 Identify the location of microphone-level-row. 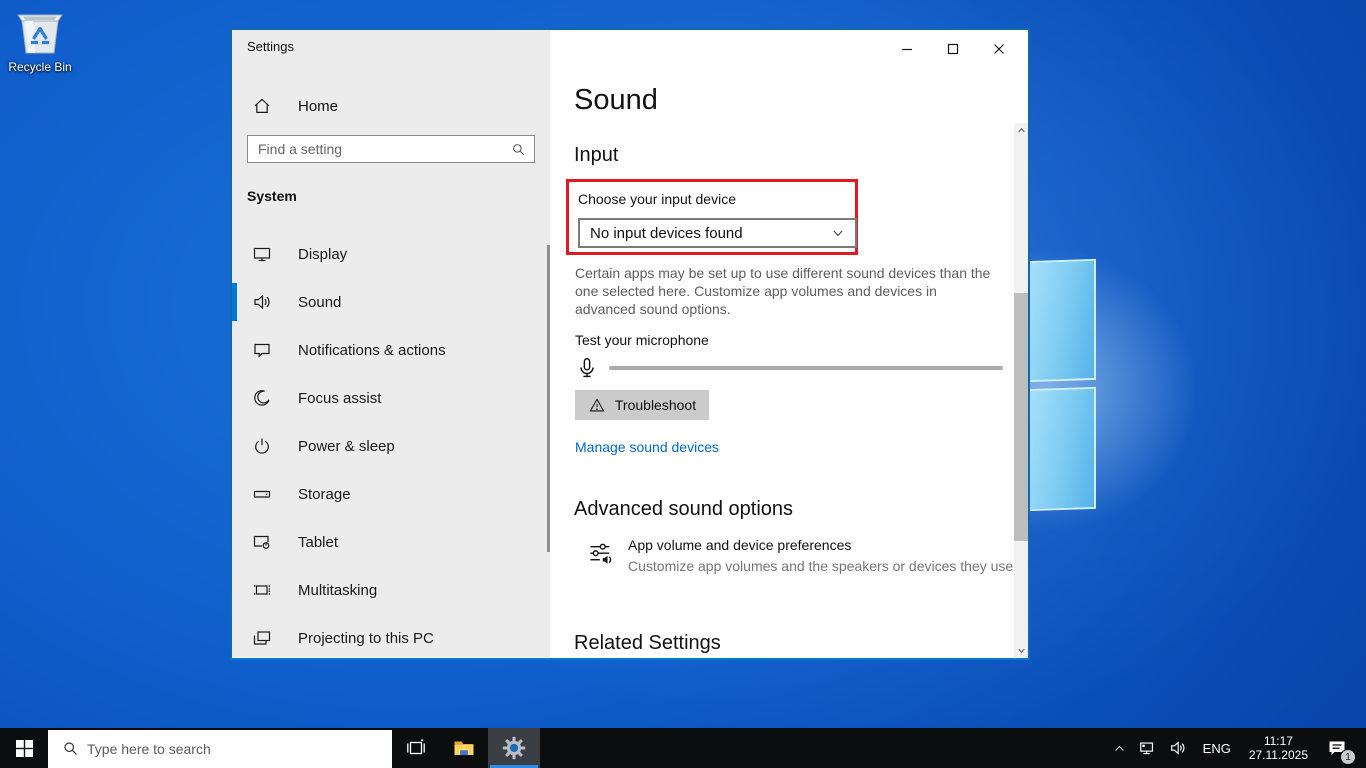
(789, 368).